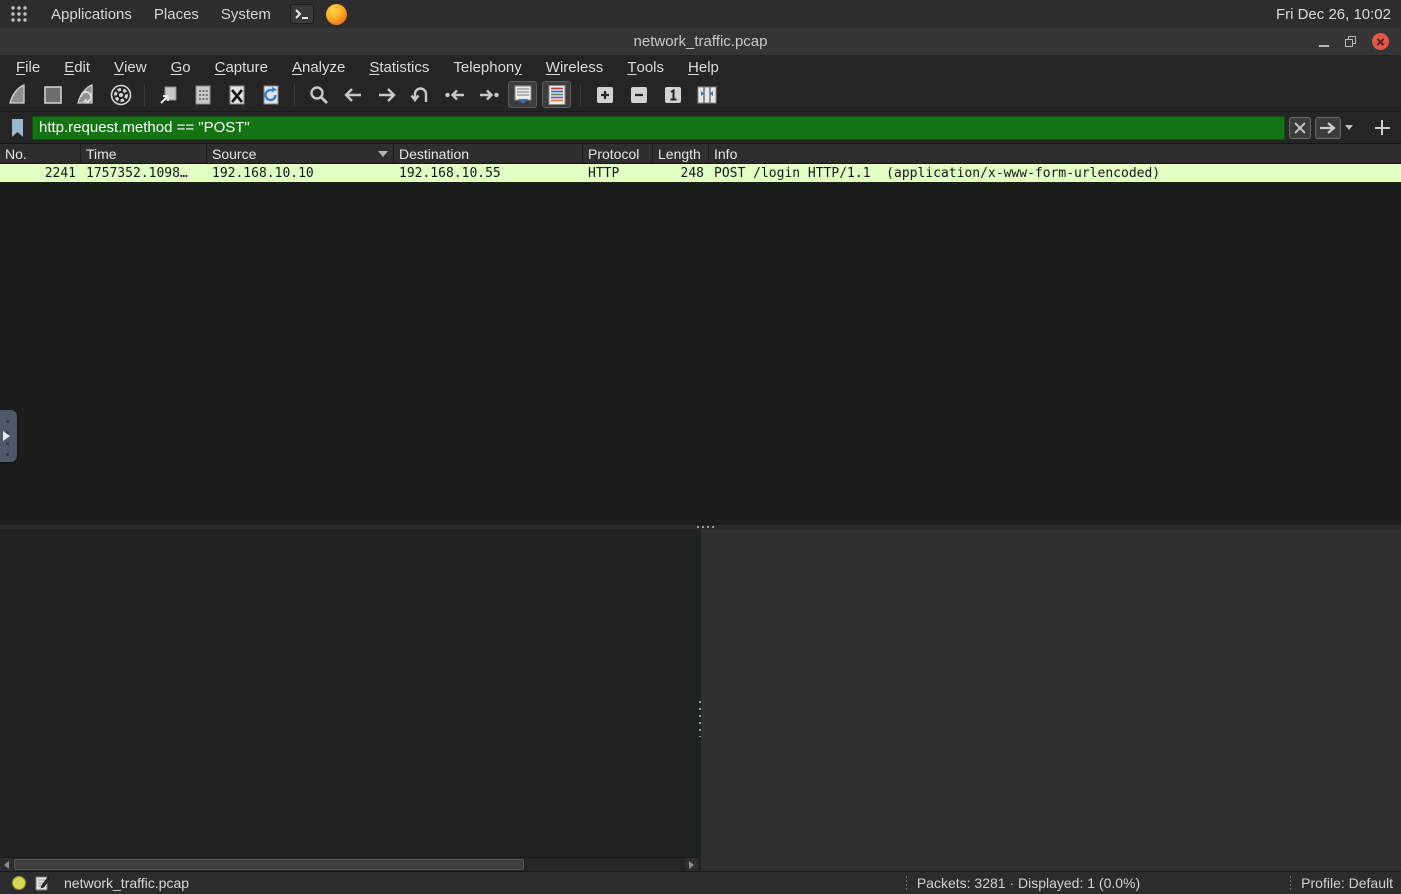  Describe the element at coordinates (708, 67) in the screenshot. I see `menu-label: elp` at that location.